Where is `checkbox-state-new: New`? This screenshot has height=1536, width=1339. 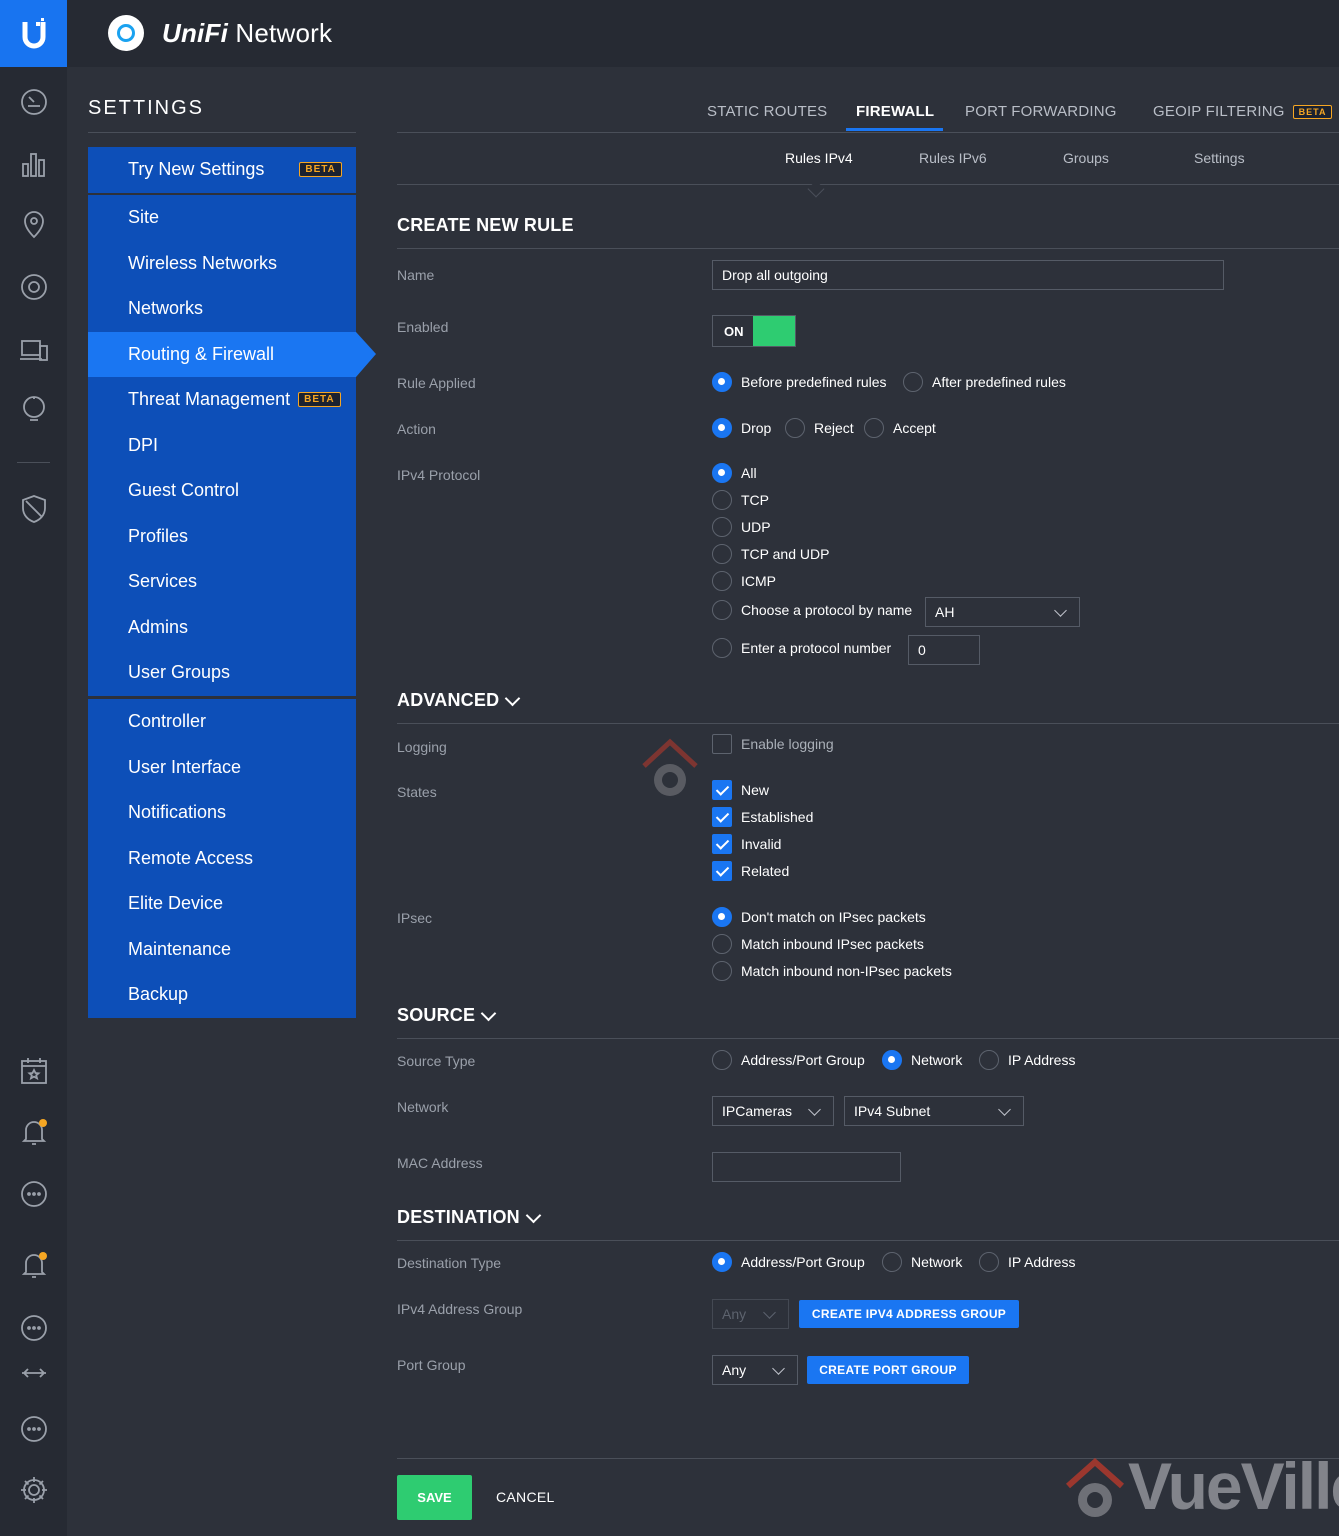 checkbox-state-new: New is located at coordinates (740, 790).